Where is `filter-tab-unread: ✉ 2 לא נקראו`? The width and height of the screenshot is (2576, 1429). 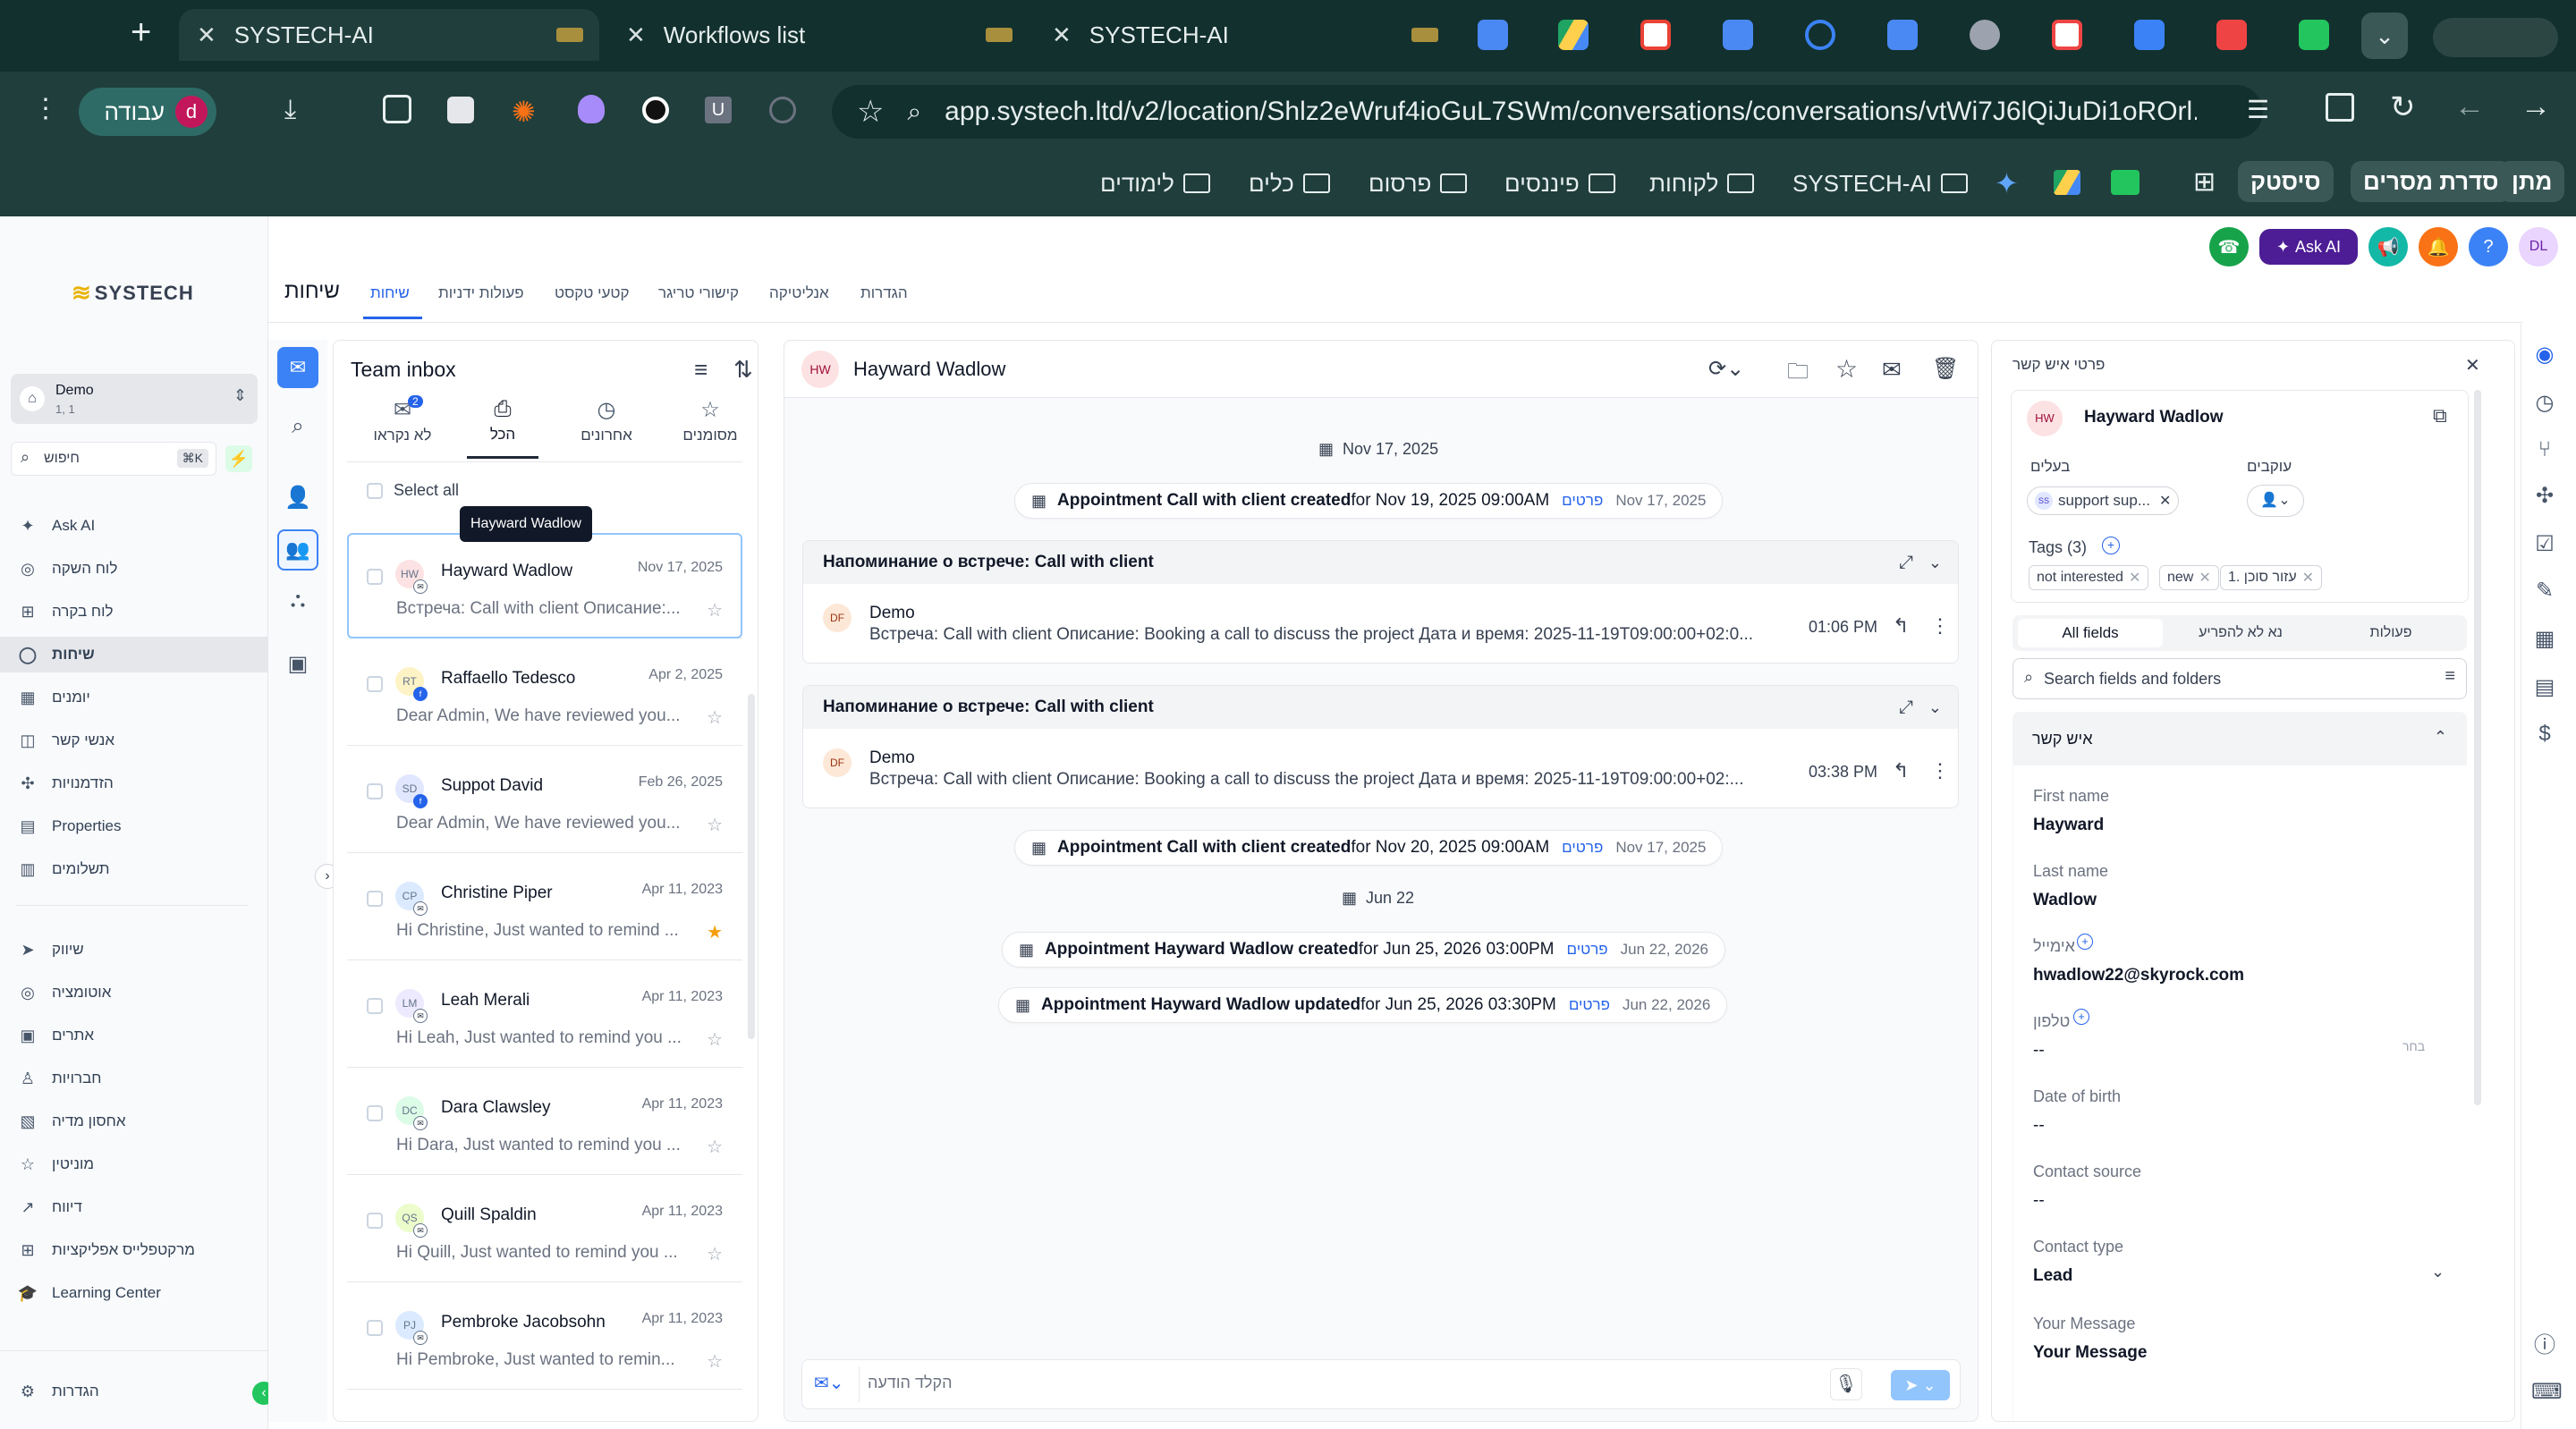 filter-tab-unread: ✉ 2 לא נקראו is located at coordinates (402, 425).